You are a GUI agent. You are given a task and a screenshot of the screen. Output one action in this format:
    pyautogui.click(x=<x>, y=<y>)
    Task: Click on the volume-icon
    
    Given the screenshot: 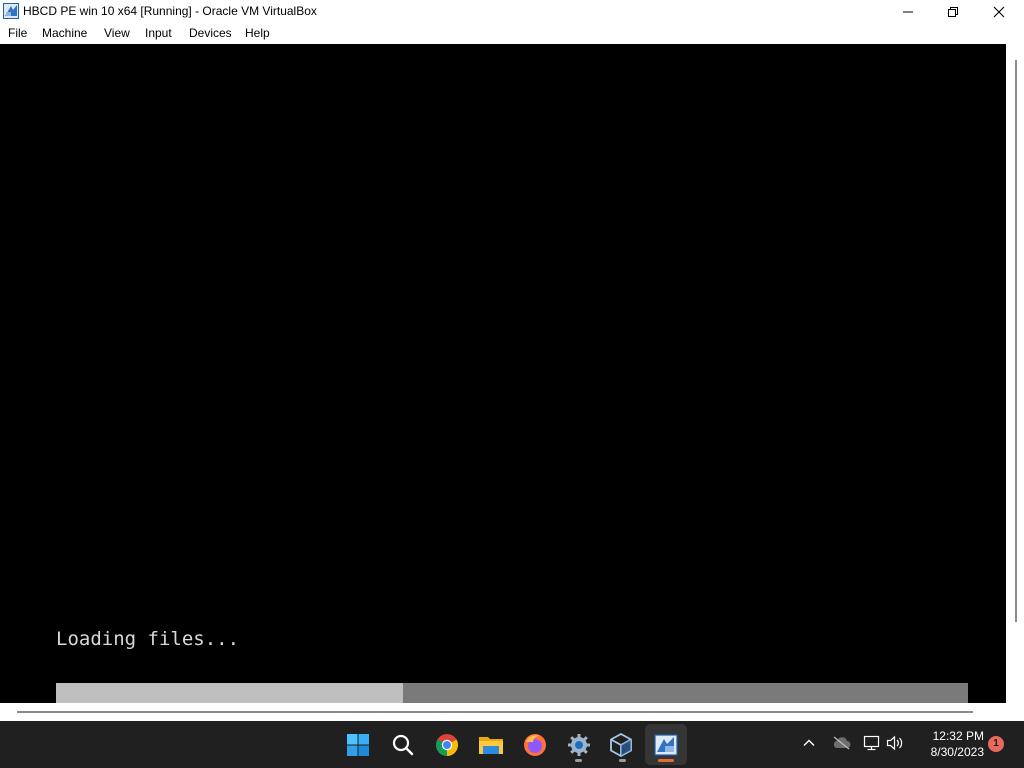 What is the action you would take?
    pyautogui.click(x=894, y=743)
    